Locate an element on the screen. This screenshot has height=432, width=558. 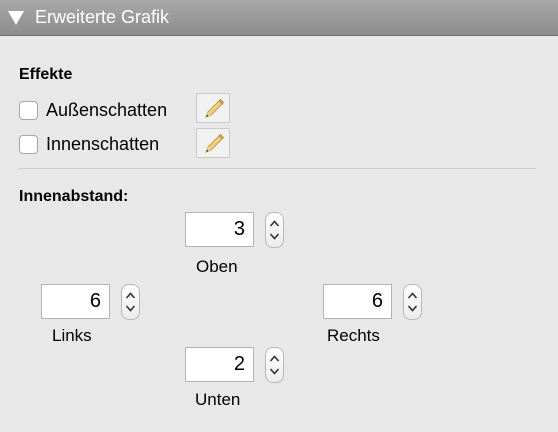
effects-heading: Effekte is located at coordinates (46, 74).